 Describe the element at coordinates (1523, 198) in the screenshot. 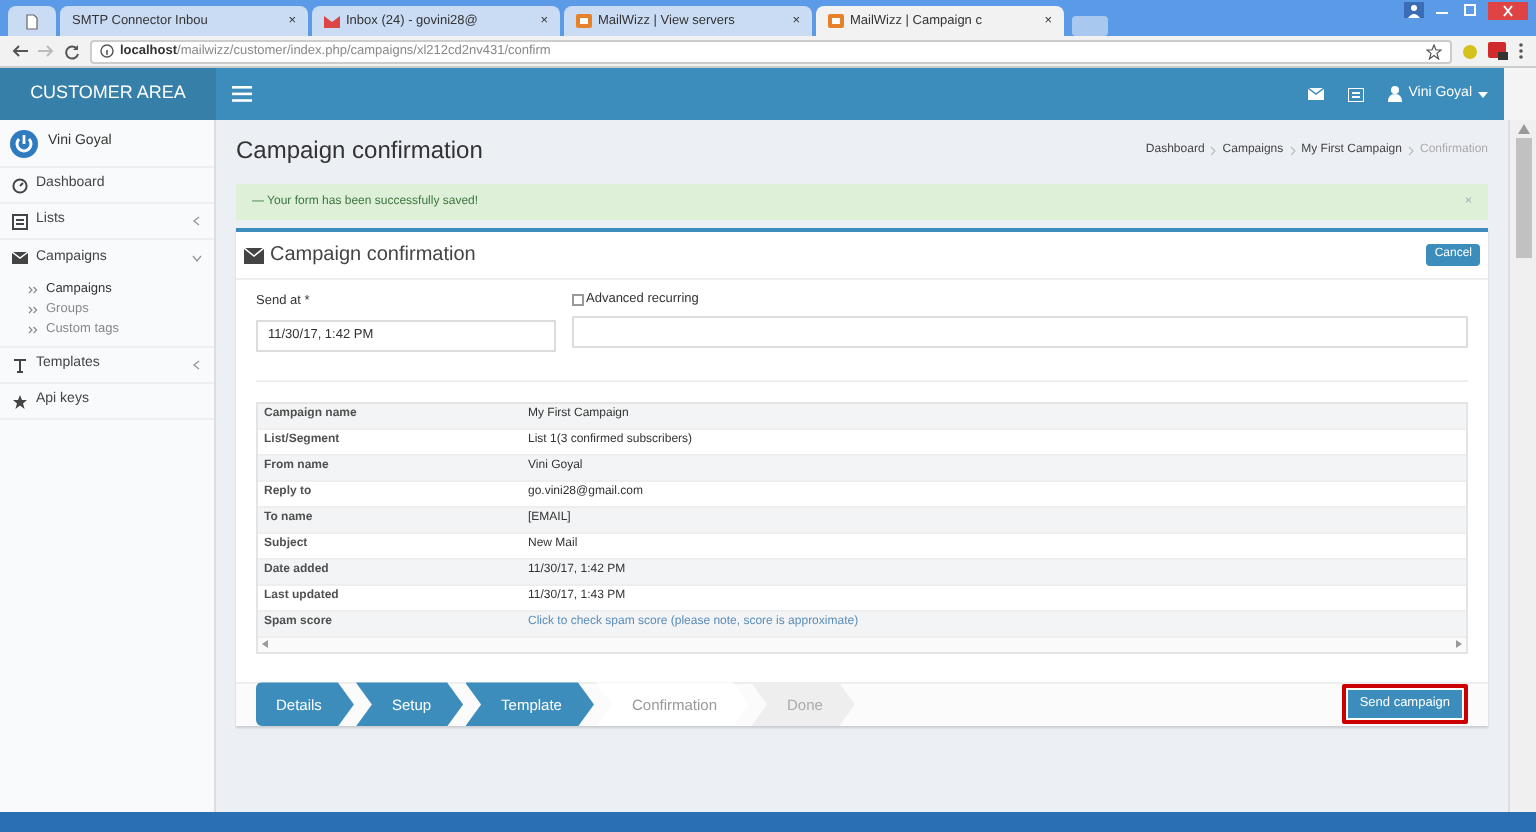

I see `scroll-thumb` at that location.